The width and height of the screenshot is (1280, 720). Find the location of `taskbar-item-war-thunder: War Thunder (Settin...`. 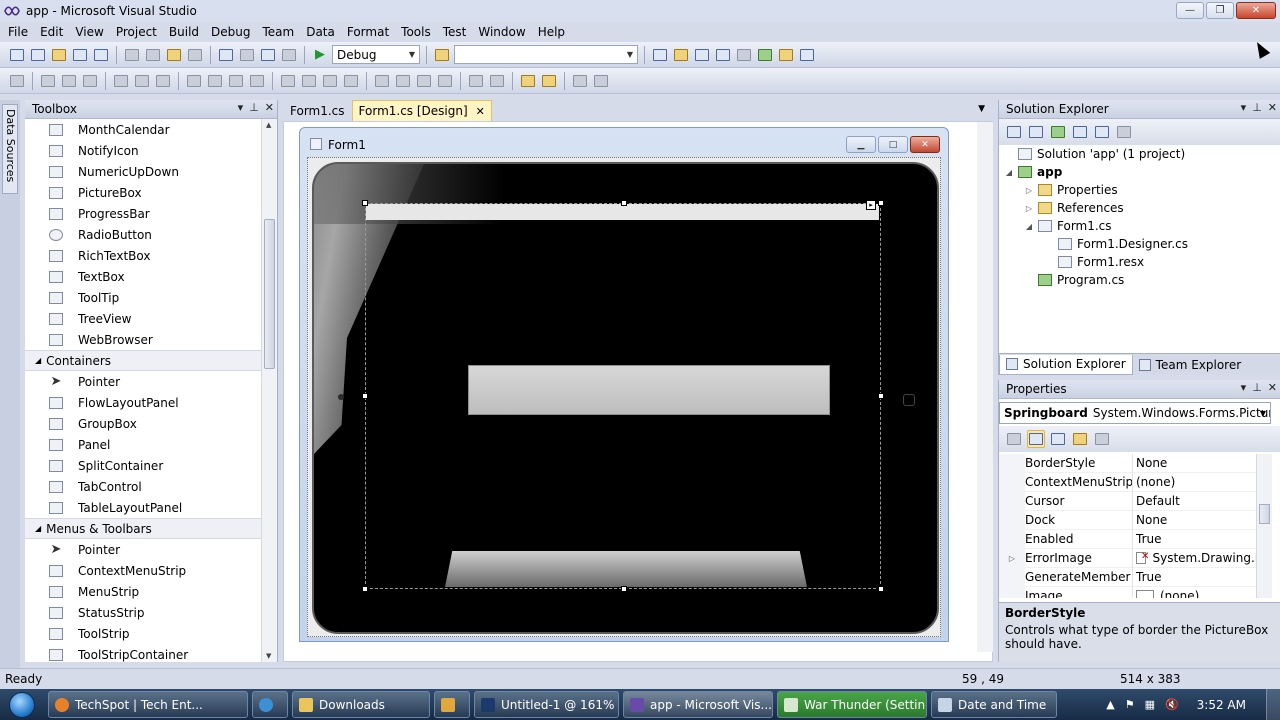

taskbar-item-war-thunder: War Thunder (Settin... is located at coordinates (852, 704).